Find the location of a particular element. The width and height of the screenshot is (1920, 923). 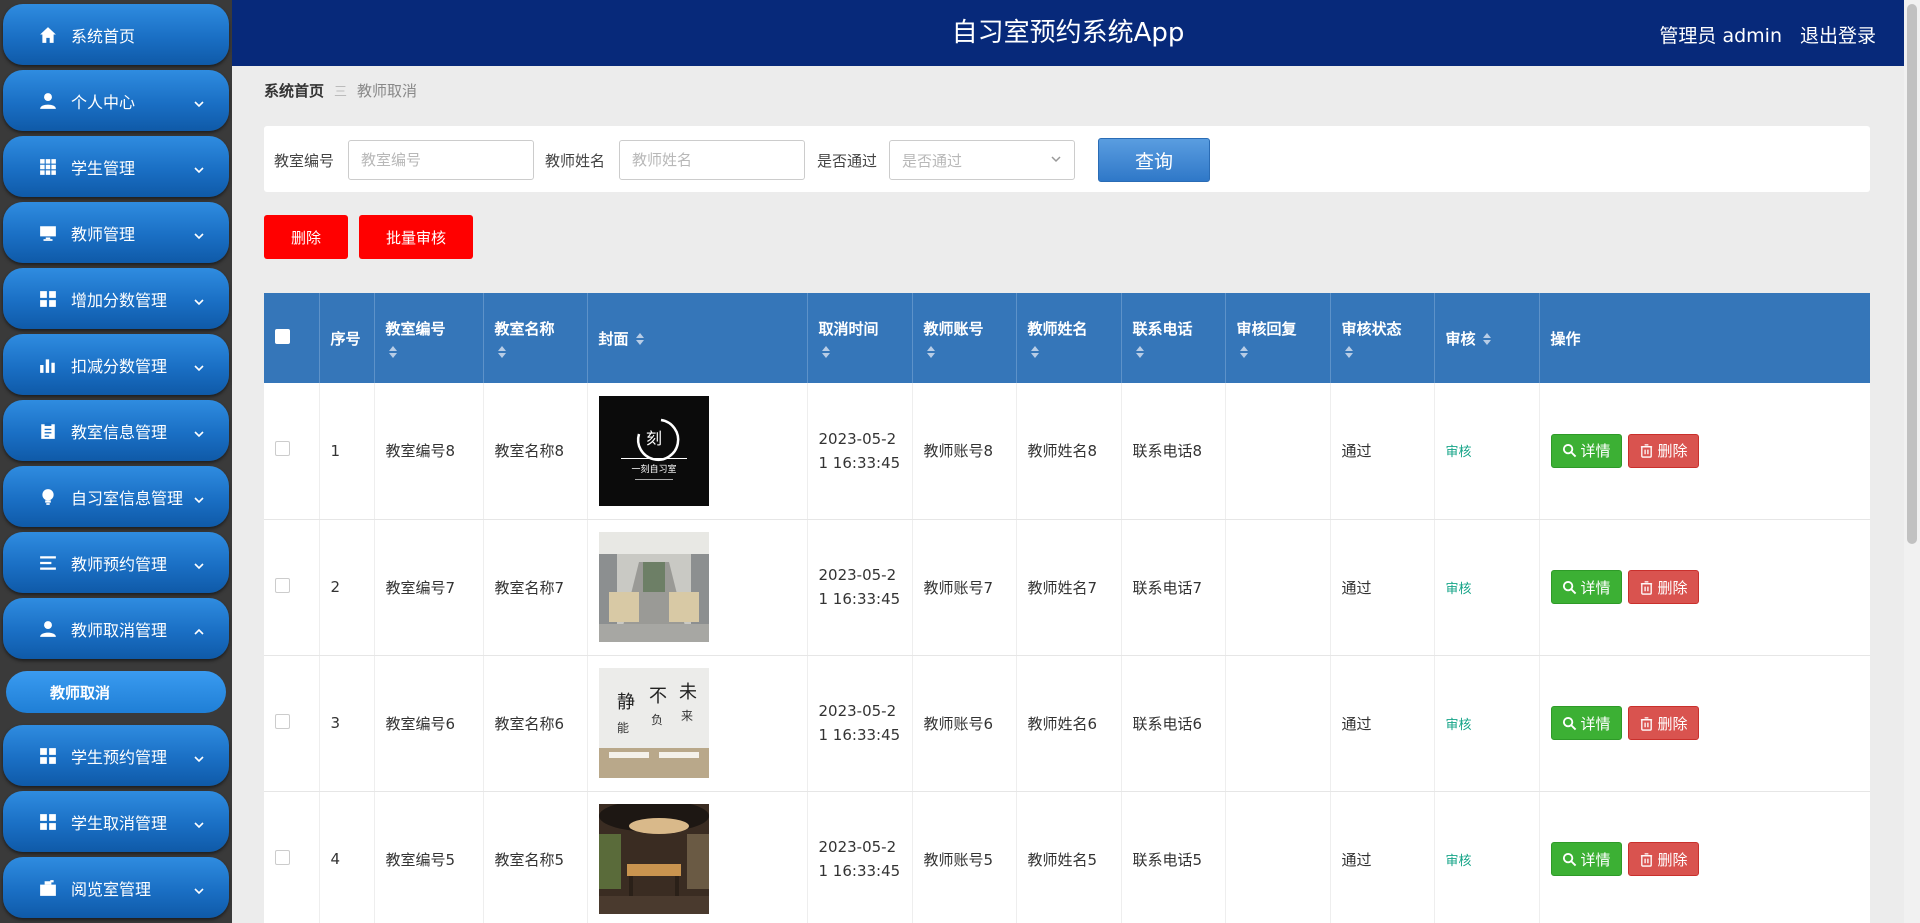

header-cell: 审核 is located at coordinates (1487, 338).